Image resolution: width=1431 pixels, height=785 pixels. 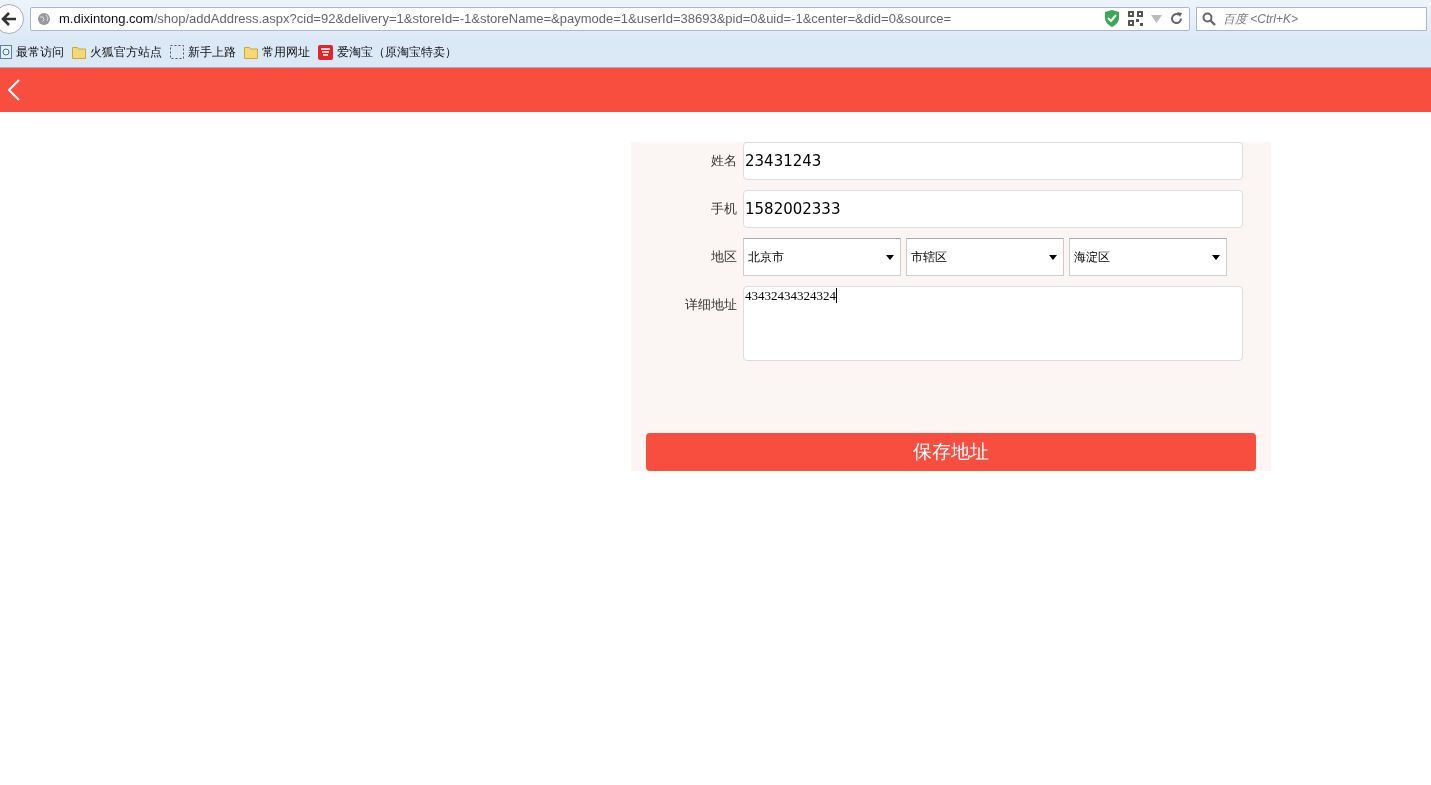 What do you see at coordinates (723, 161) in the screenshot?
I see `field-label: 姓名` at bounding box center [723, 161].